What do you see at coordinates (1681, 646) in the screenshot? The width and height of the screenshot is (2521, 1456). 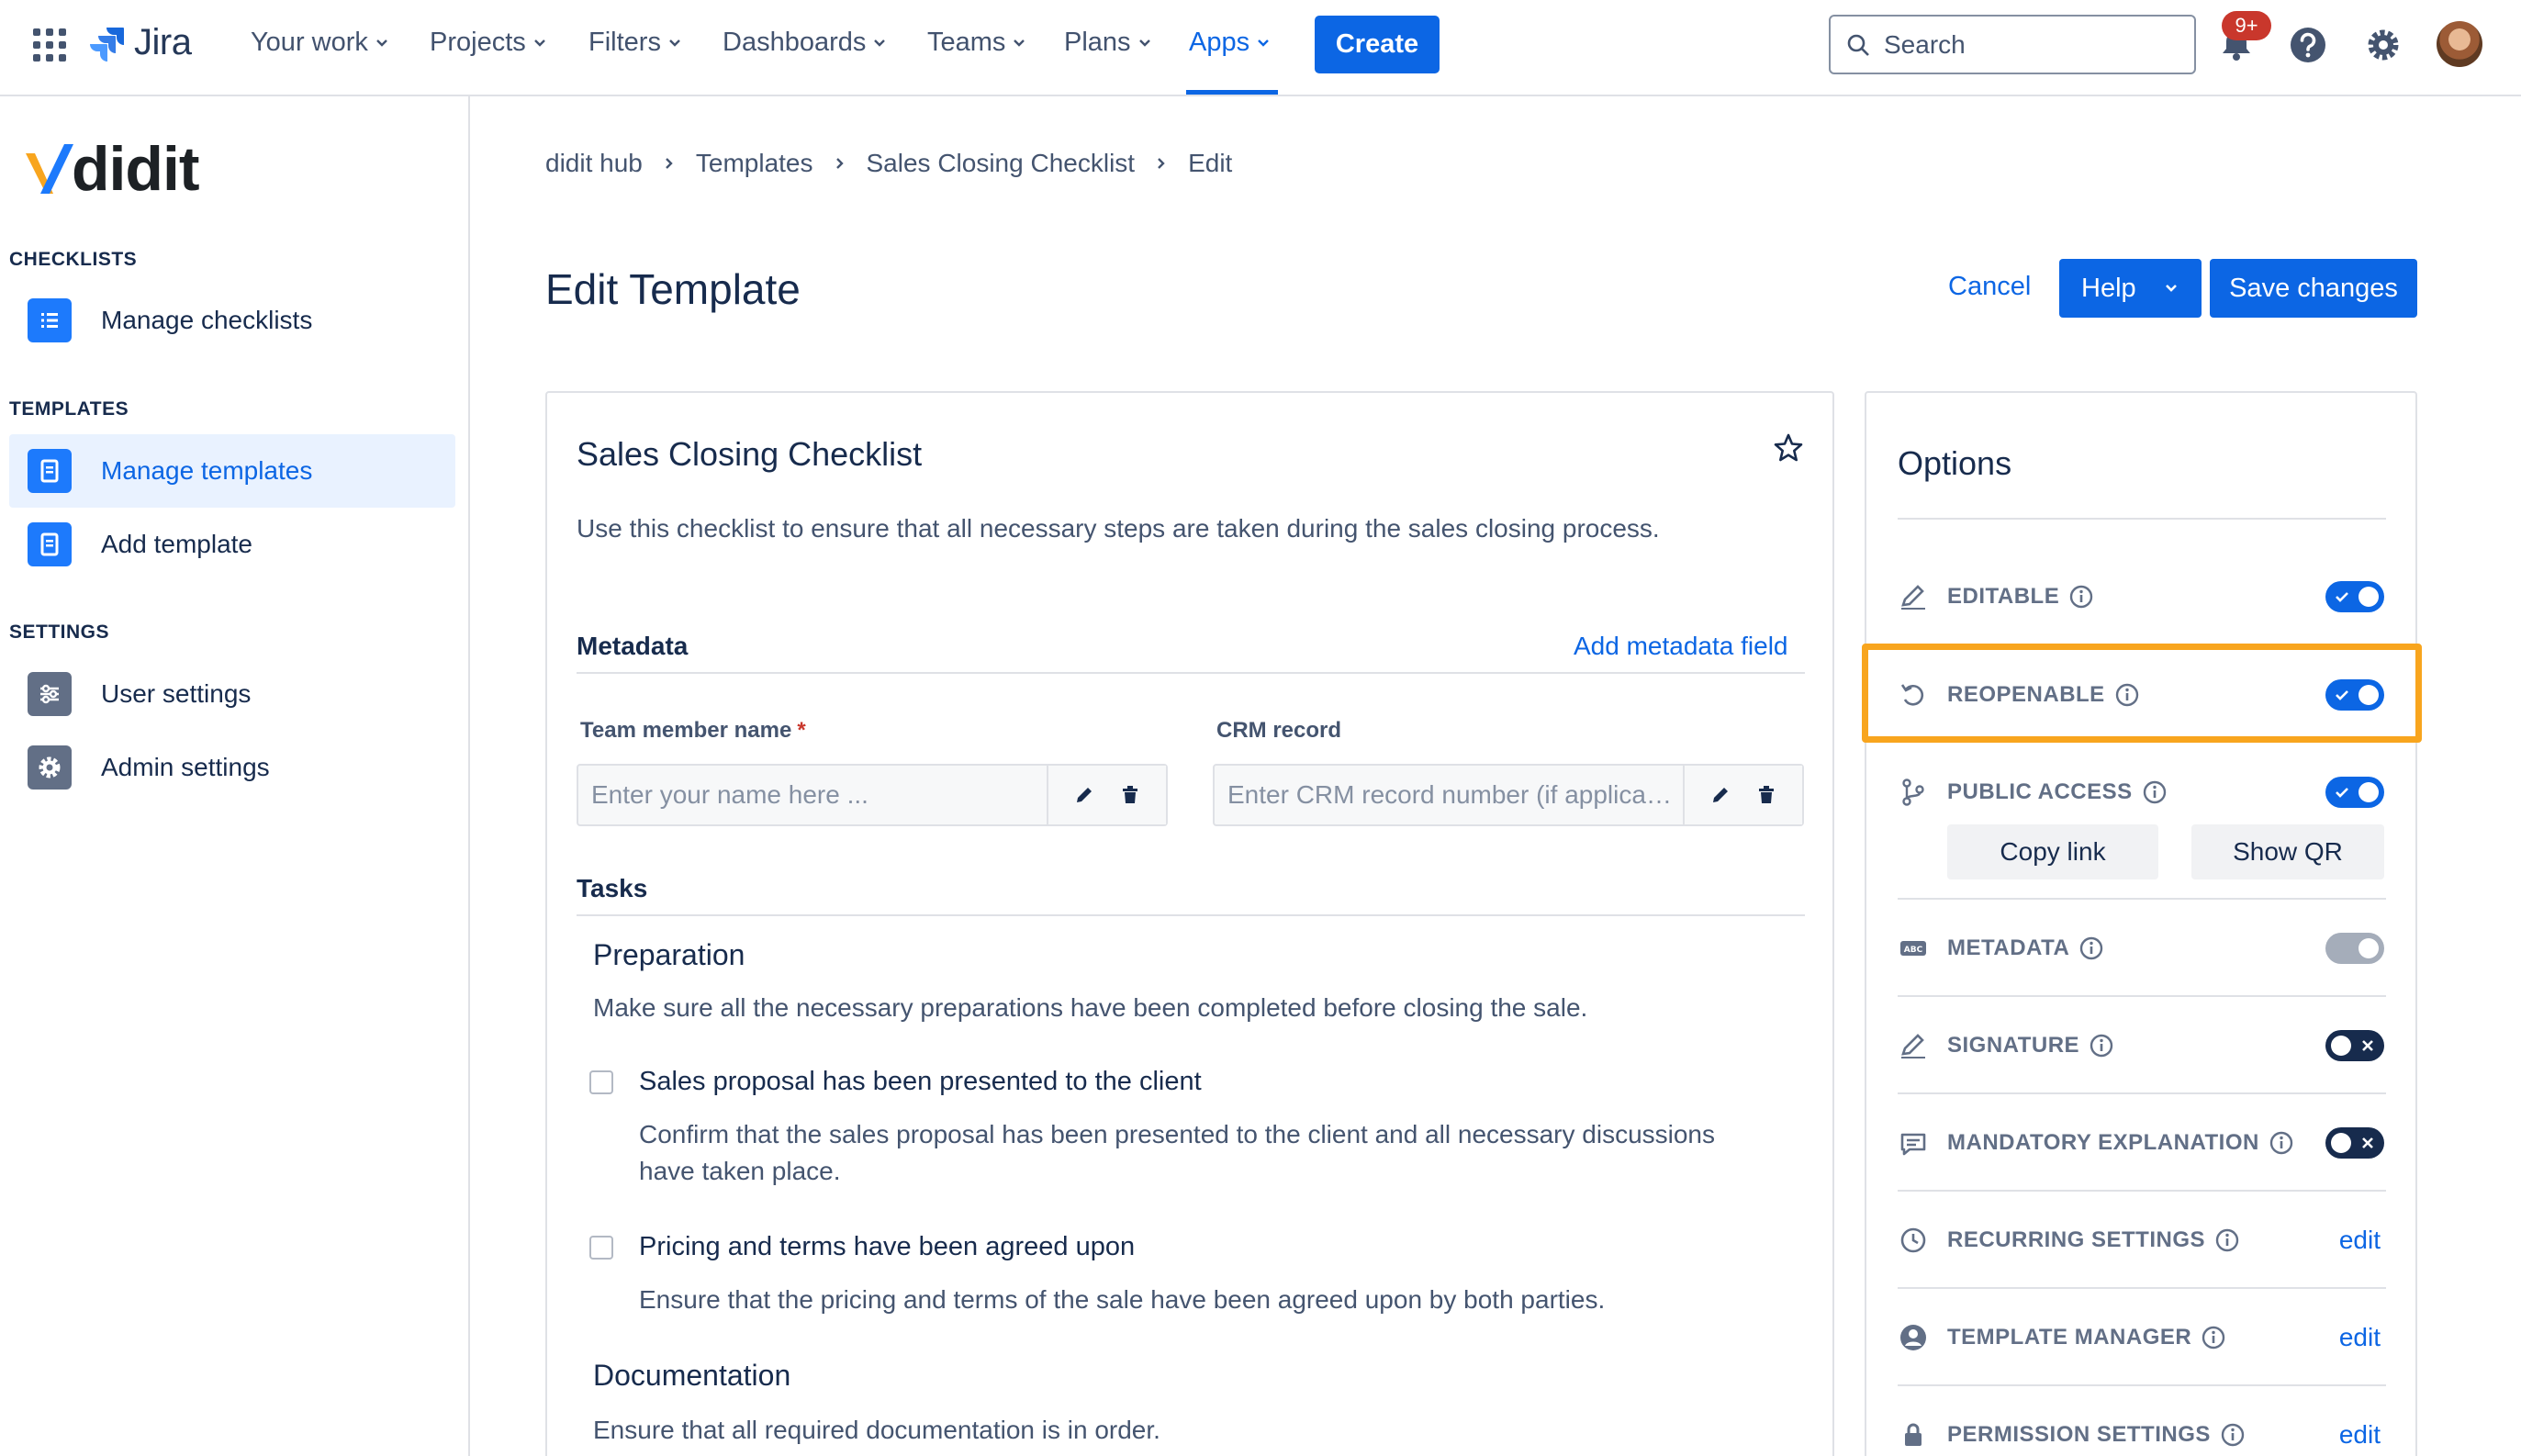 I see `add-metadata-field-link: Add metadata field` at bounding box center [1681, 646].